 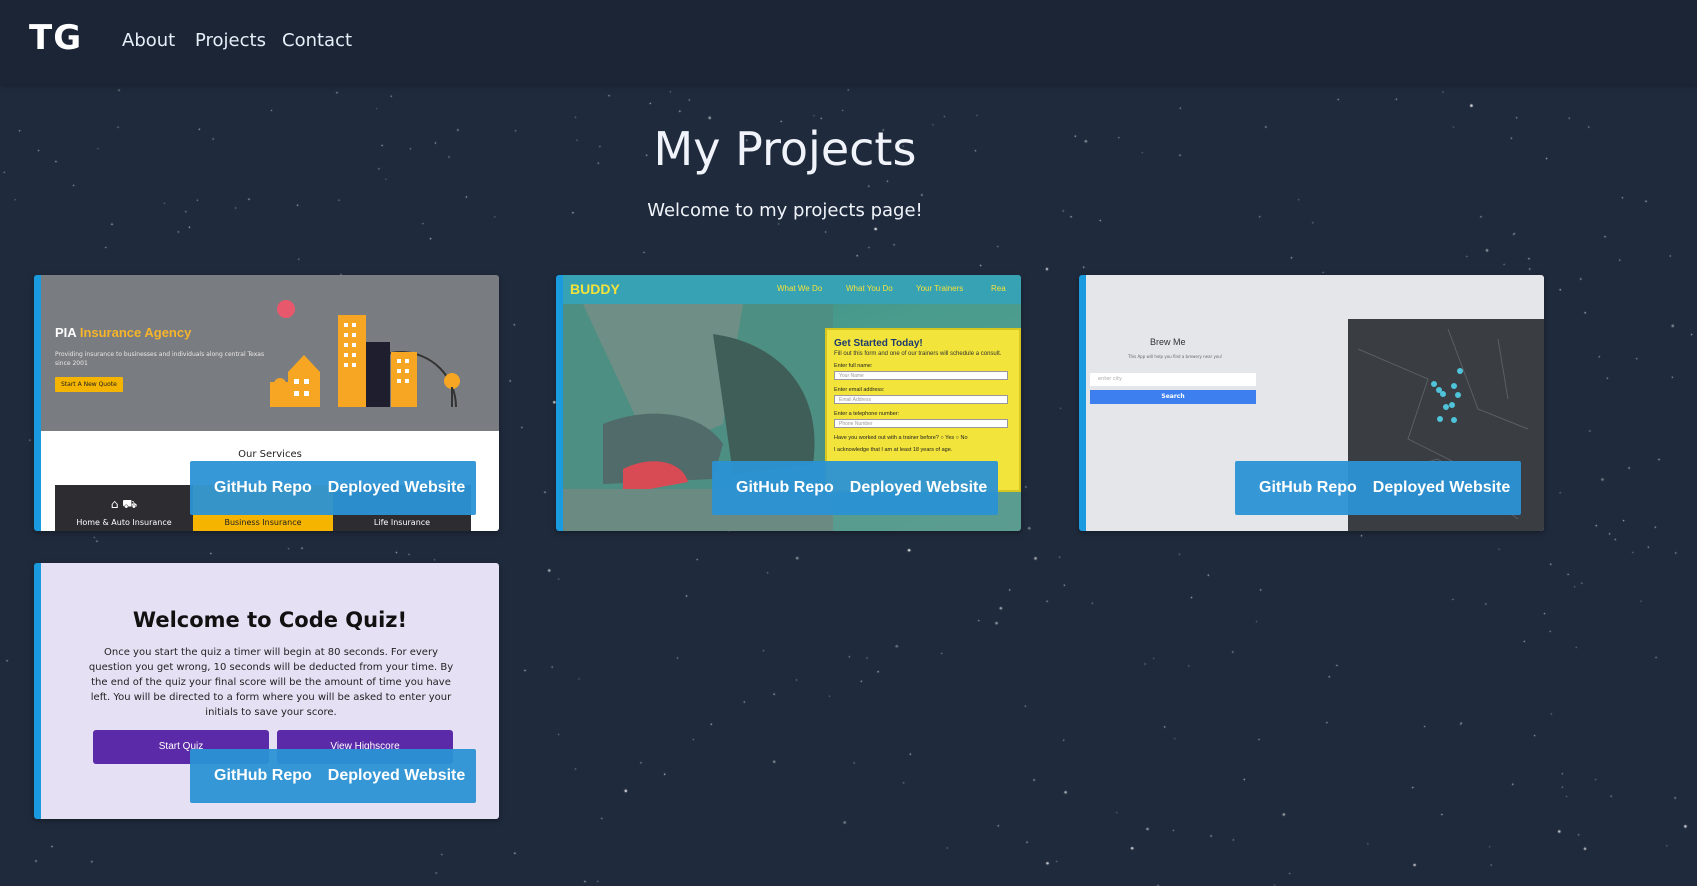 I want to click on buddy-form-title: Get Started Today!, so click(x=878, y=343).